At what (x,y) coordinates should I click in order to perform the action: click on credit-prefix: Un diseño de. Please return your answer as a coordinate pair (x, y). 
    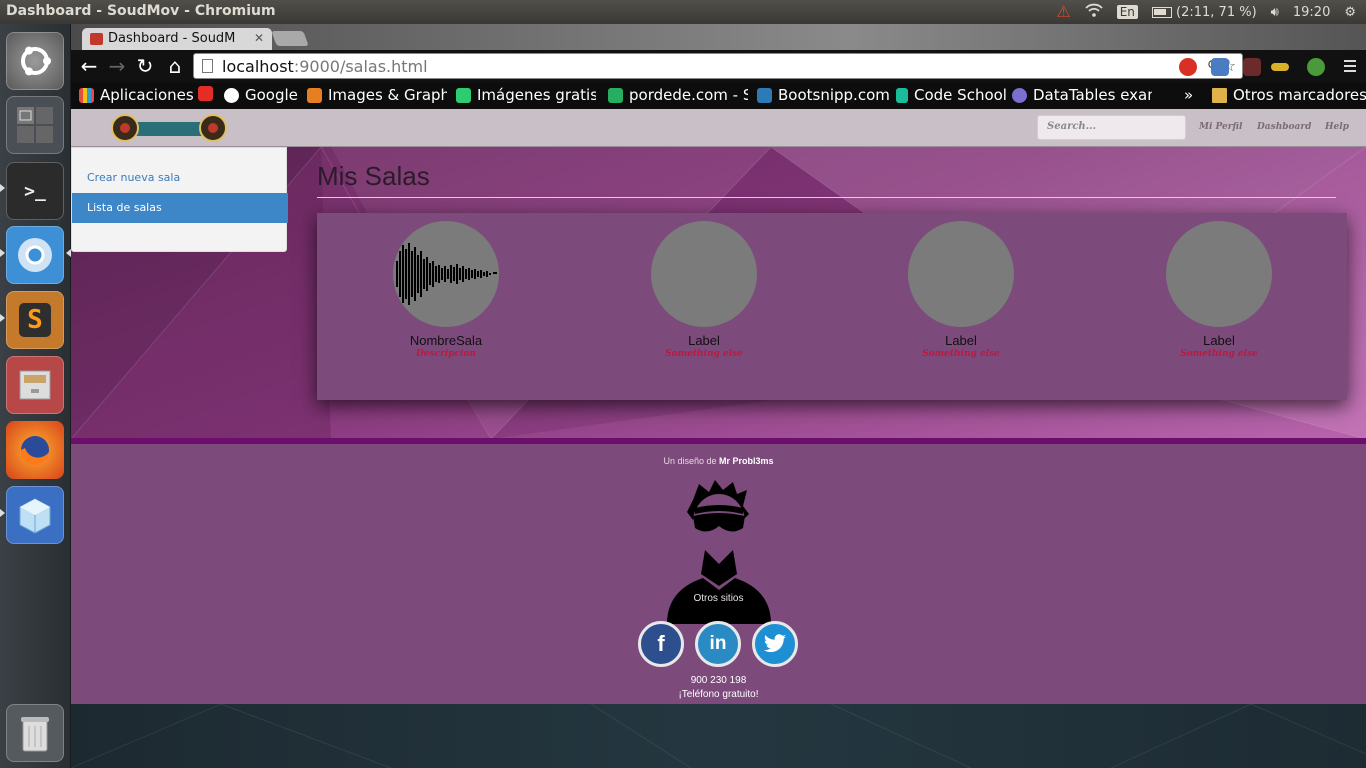
    Looking at the image, I should click on (691, 461).